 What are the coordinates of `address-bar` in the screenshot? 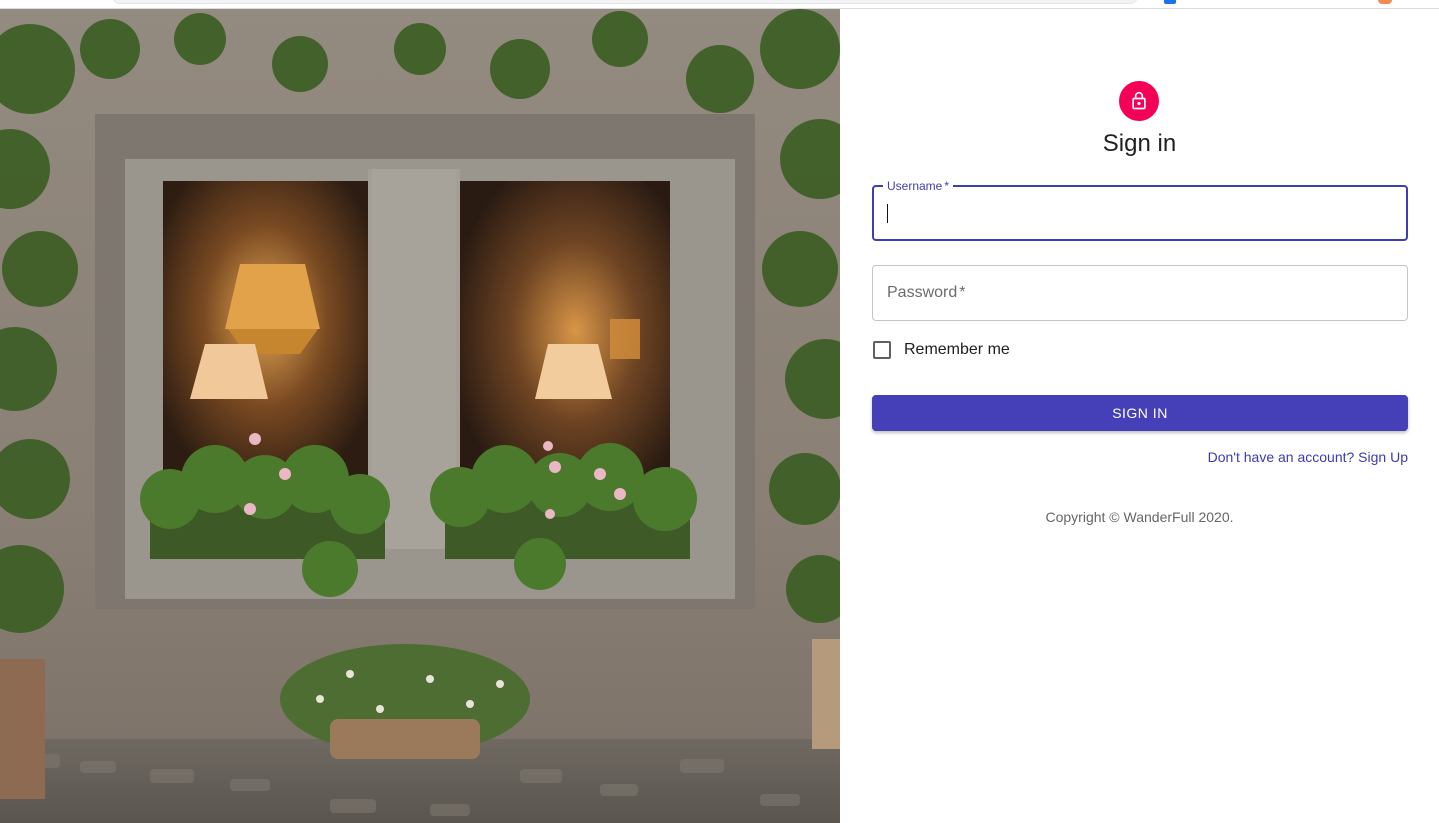 It's located at (625, 2).